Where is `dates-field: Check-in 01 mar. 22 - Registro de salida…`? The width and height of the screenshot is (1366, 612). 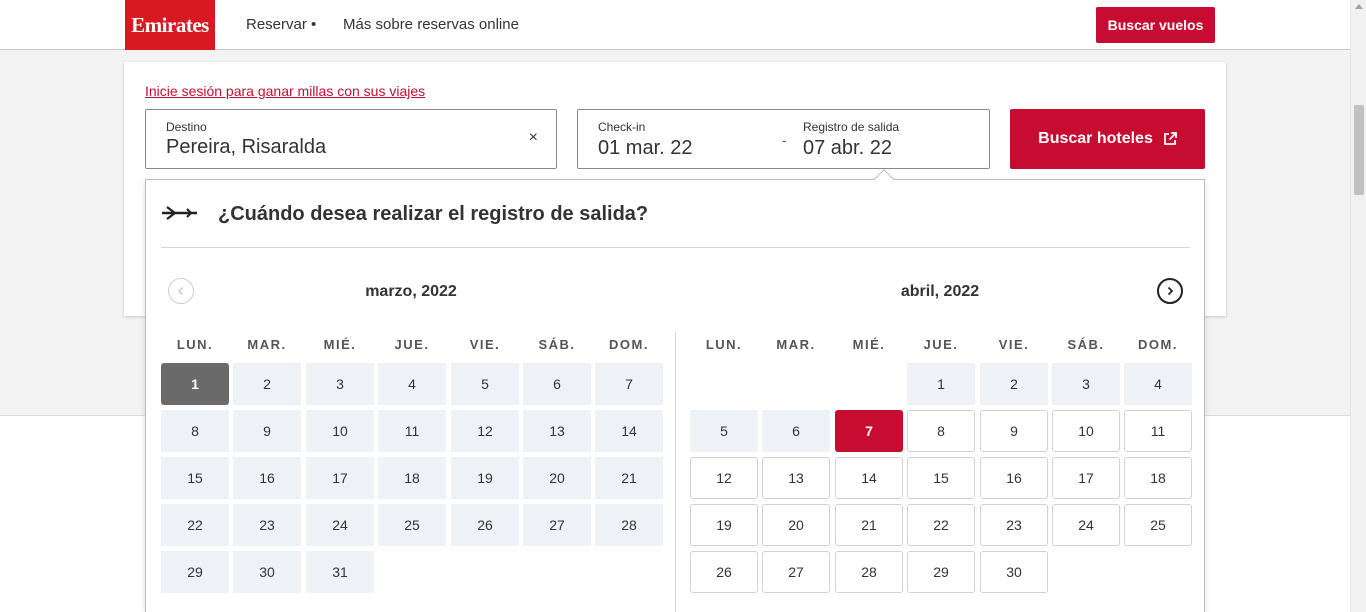 dates-field: Check-in 01 mar. 22 - Registro de salida… is located at coordinates (783, 139).